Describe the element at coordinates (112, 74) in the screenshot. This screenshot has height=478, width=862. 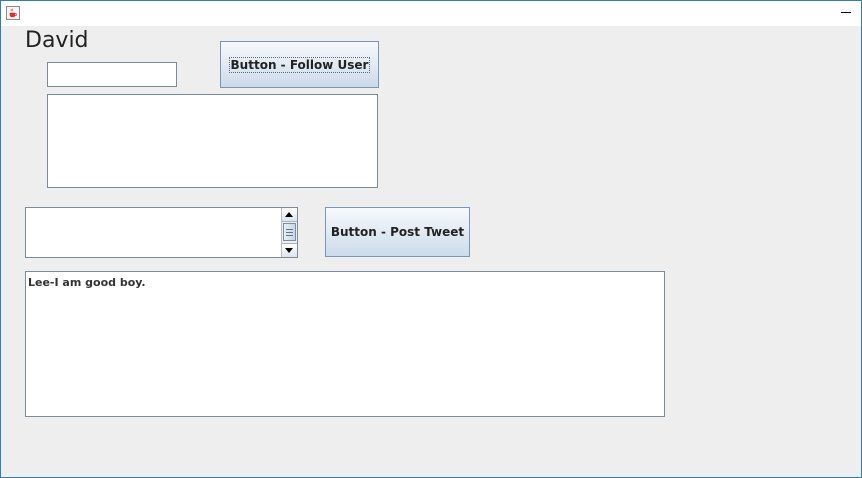
I see `follow-user-input` at that location.